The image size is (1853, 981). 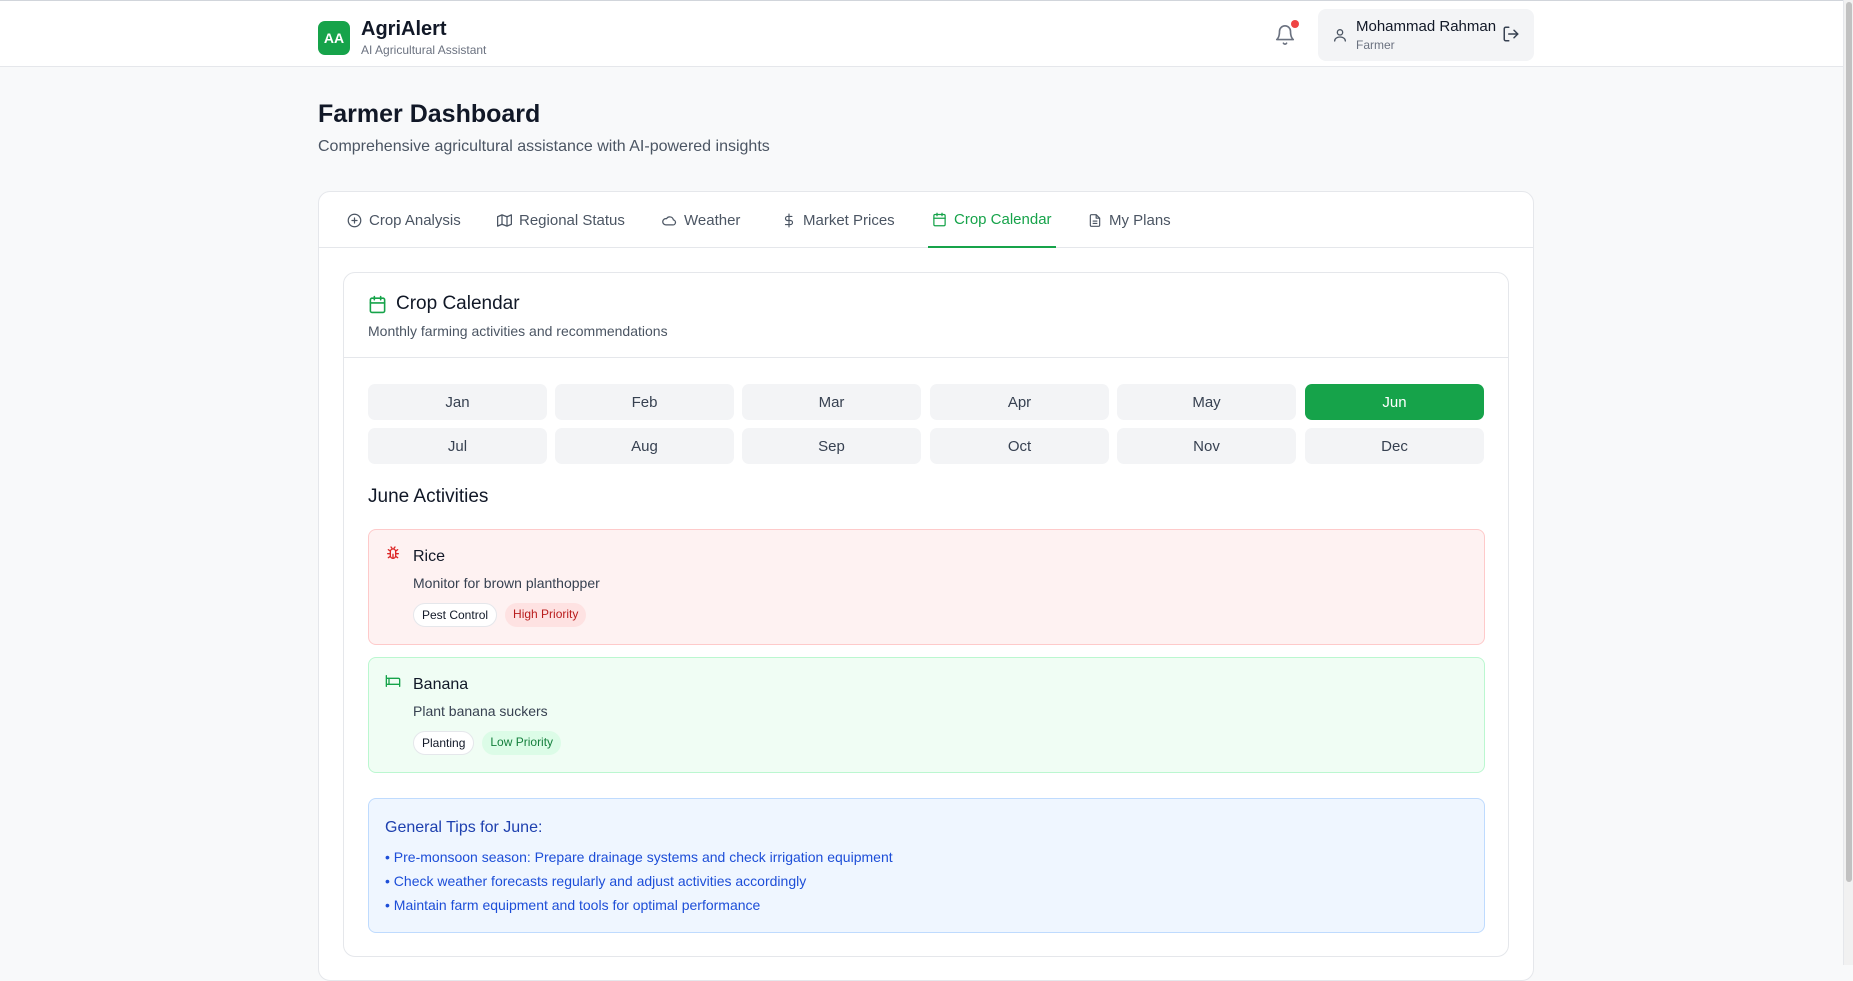 What do you see at coordinates (831, 402) in the screenshot?
I see `month-button-mar: Mar` at bounding box center [831, 402].